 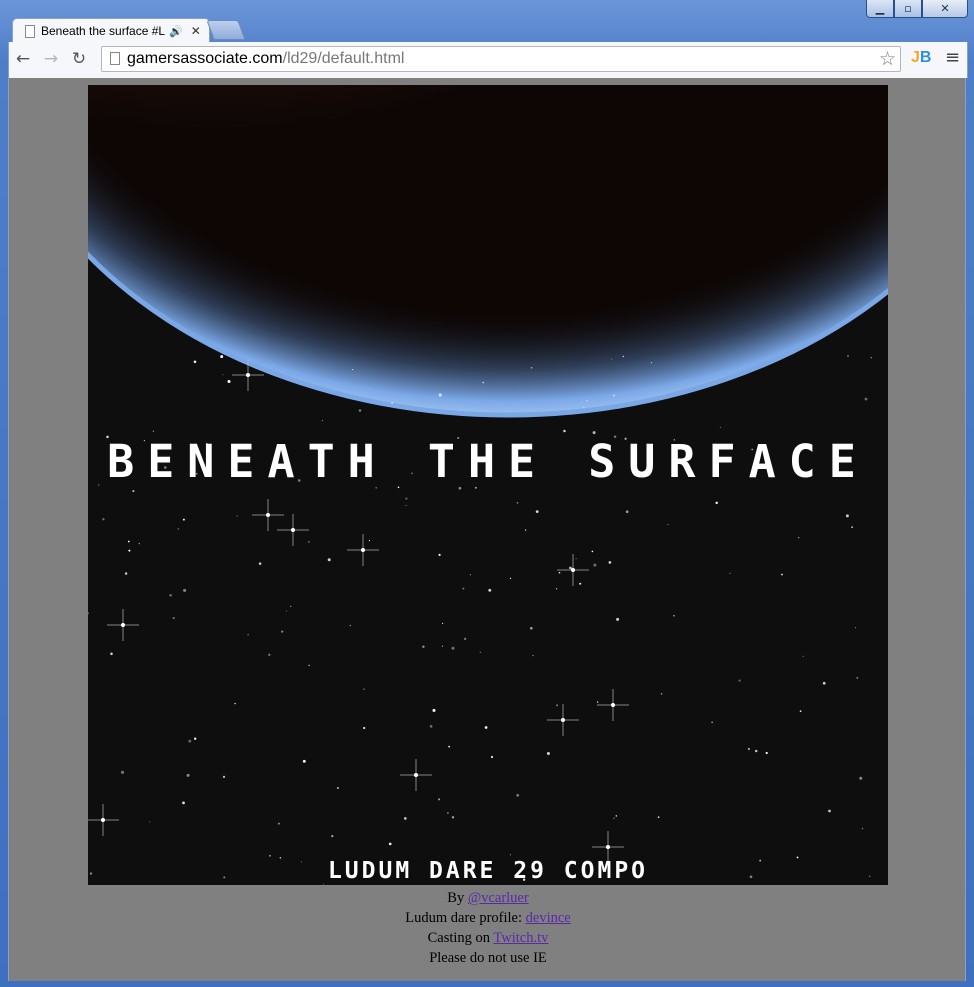 What do you see at coordinates (457, 898) in the screenshot?
I see `credit-by-label: By` at bounding box center [457, 898].